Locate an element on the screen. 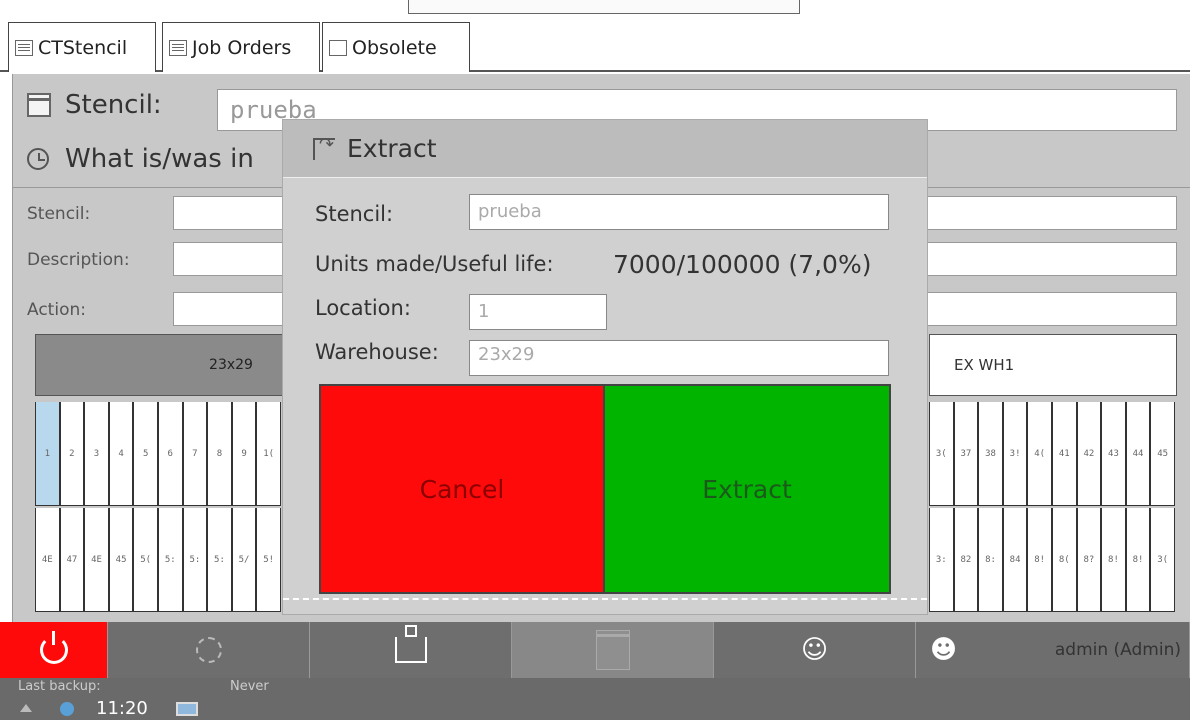 The height and width of the screenshot is (720, 1190). power-button is located at coordinates (54, 650).